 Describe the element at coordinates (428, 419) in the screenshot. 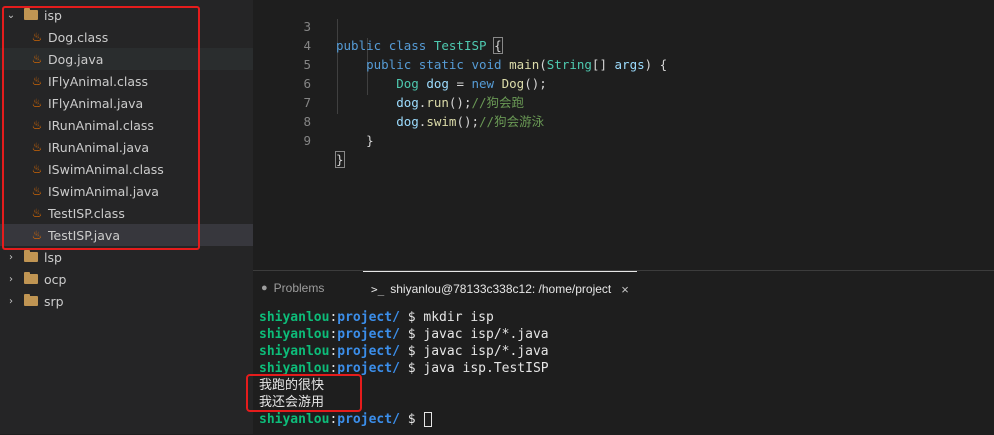

I see `terminal-cursor` at that location.